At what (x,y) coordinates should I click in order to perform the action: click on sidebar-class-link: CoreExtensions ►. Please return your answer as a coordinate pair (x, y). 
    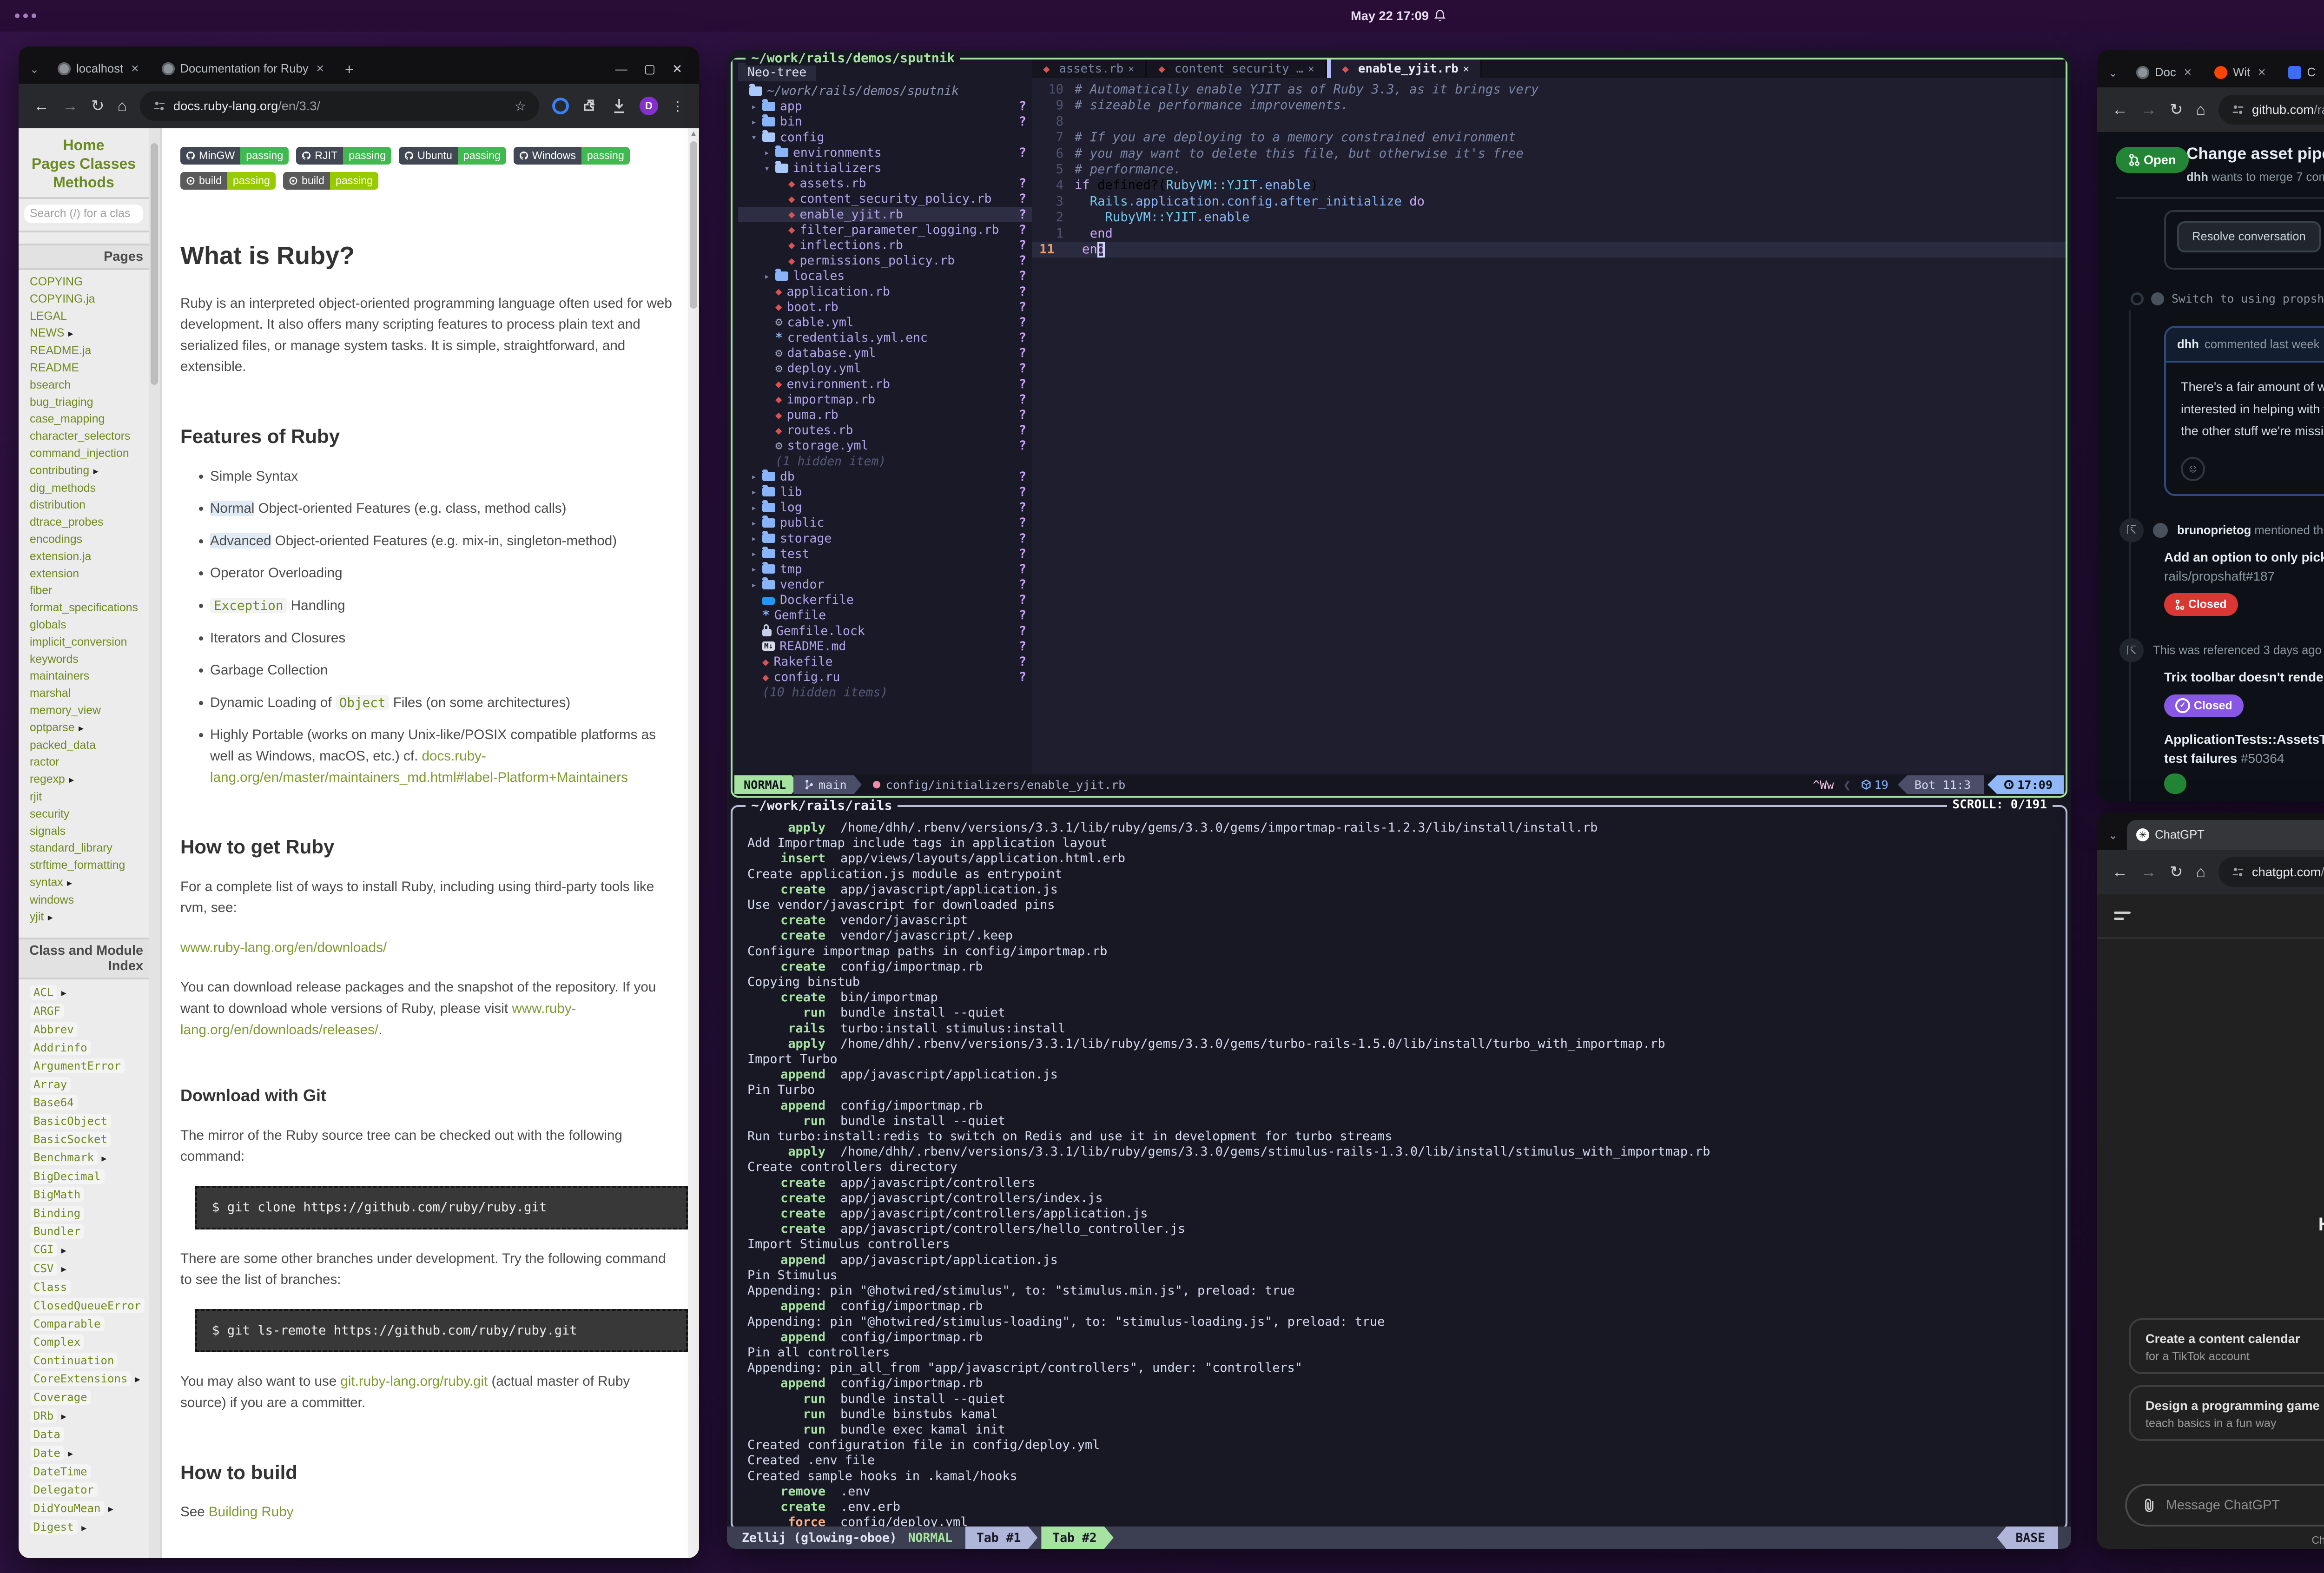
    Looking at the image, I should click on (95, 1378).